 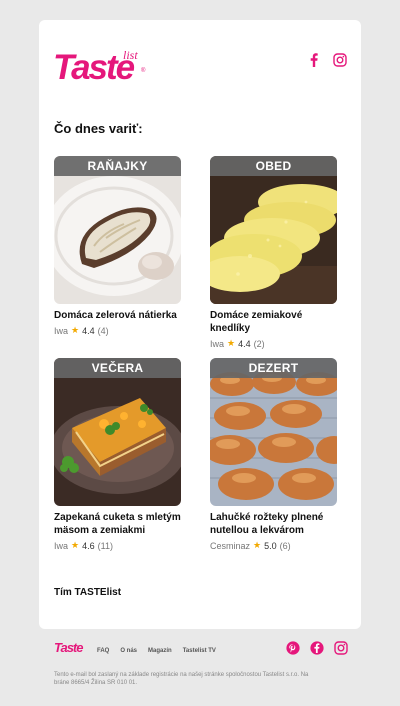 What do you see at coordinates (273, 343) in the screenshot?
I see `recipe-meta: Iwa ★ 4.4 (2)` at bounding box center [273, 343].